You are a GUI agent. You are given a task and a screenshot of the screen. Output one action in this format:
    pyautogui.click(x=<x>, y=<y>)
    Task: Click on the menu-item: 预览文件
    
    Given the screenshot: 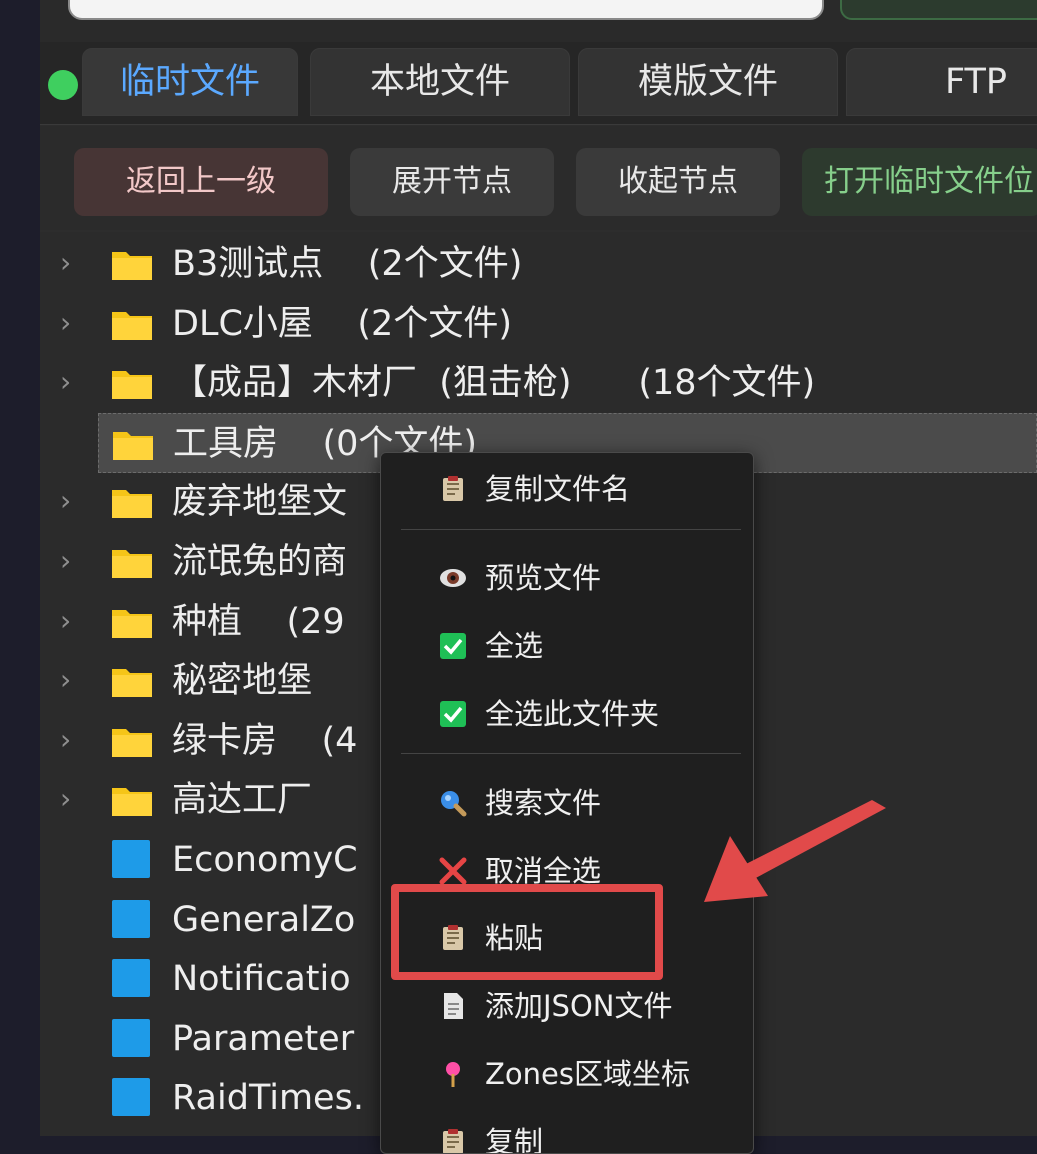 What is the action you would take?
    pyautogui.click(x=567, y=578)
    